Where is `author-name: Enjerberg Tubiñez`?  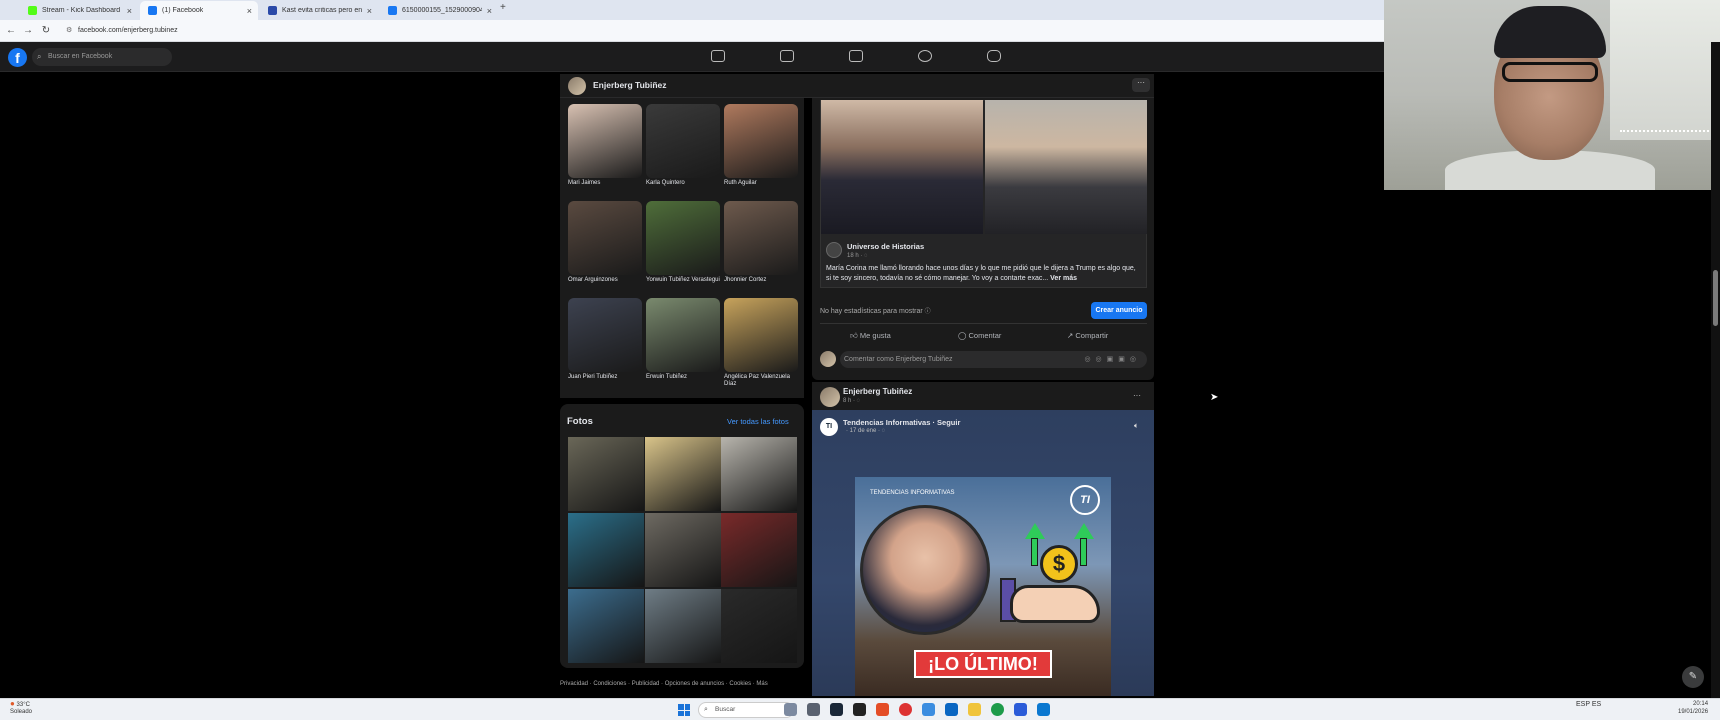 author-name: Enjerberg Tubiñez is located at coordinates (877, 391).